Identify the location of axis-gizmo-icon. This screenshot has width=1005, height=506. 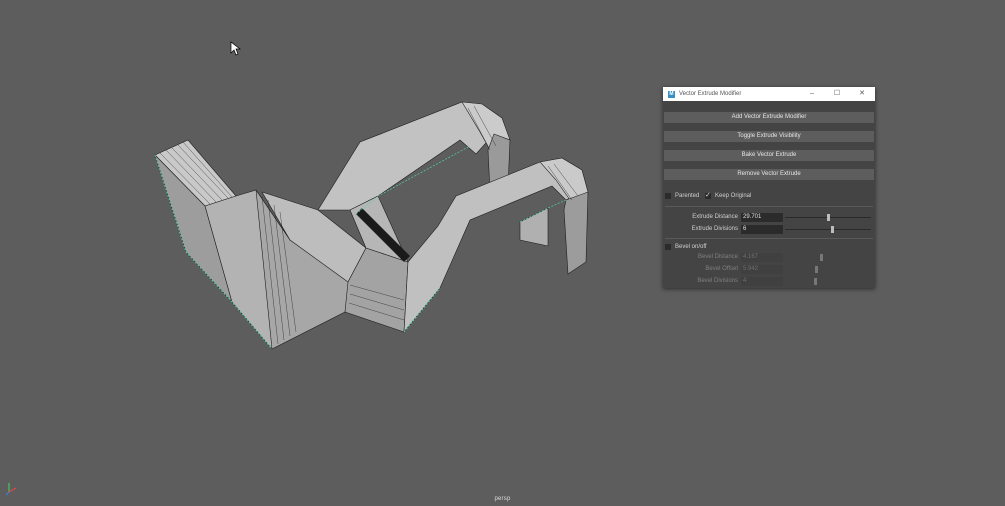
(11, 489).